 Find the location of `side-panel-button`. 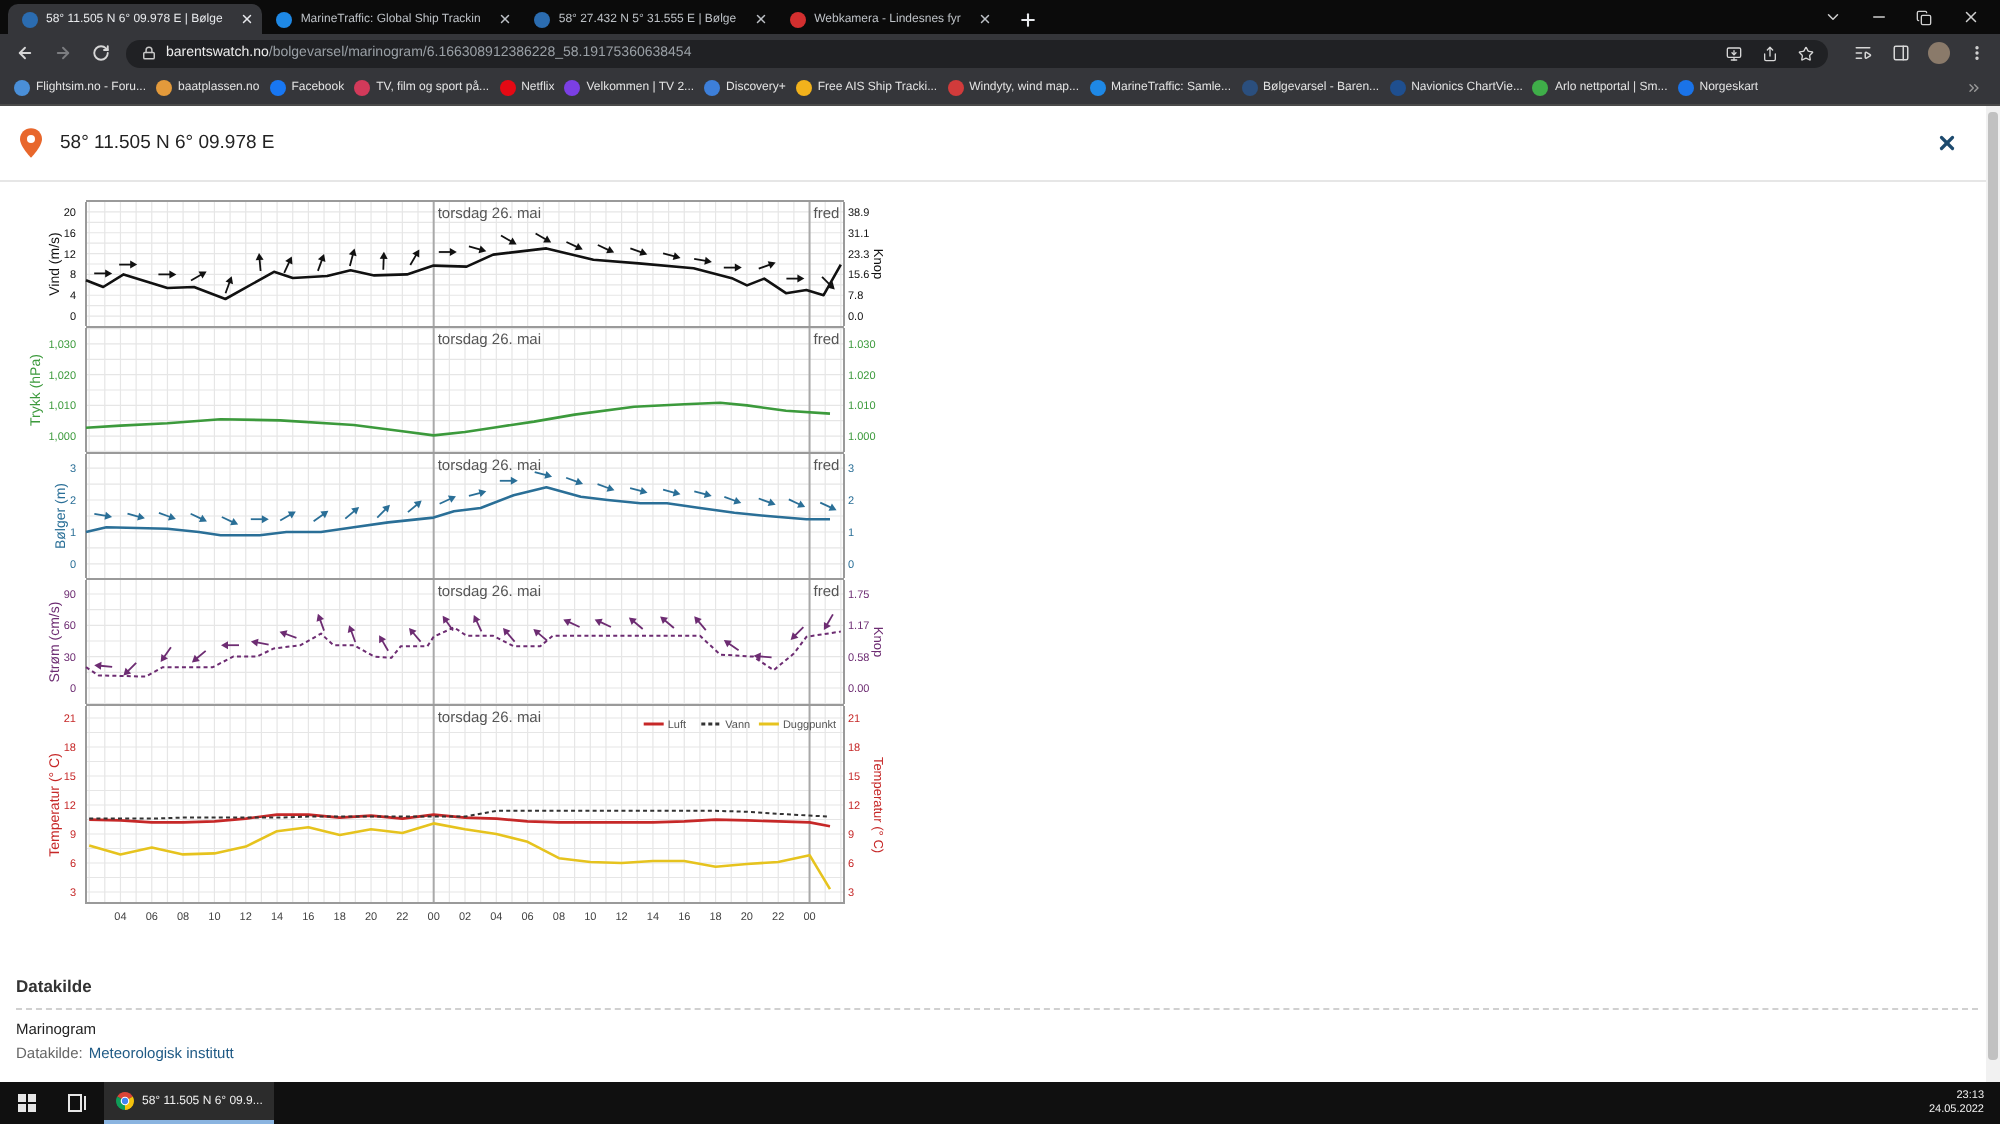

side-panel-button is located at coordinates (1900, 53).